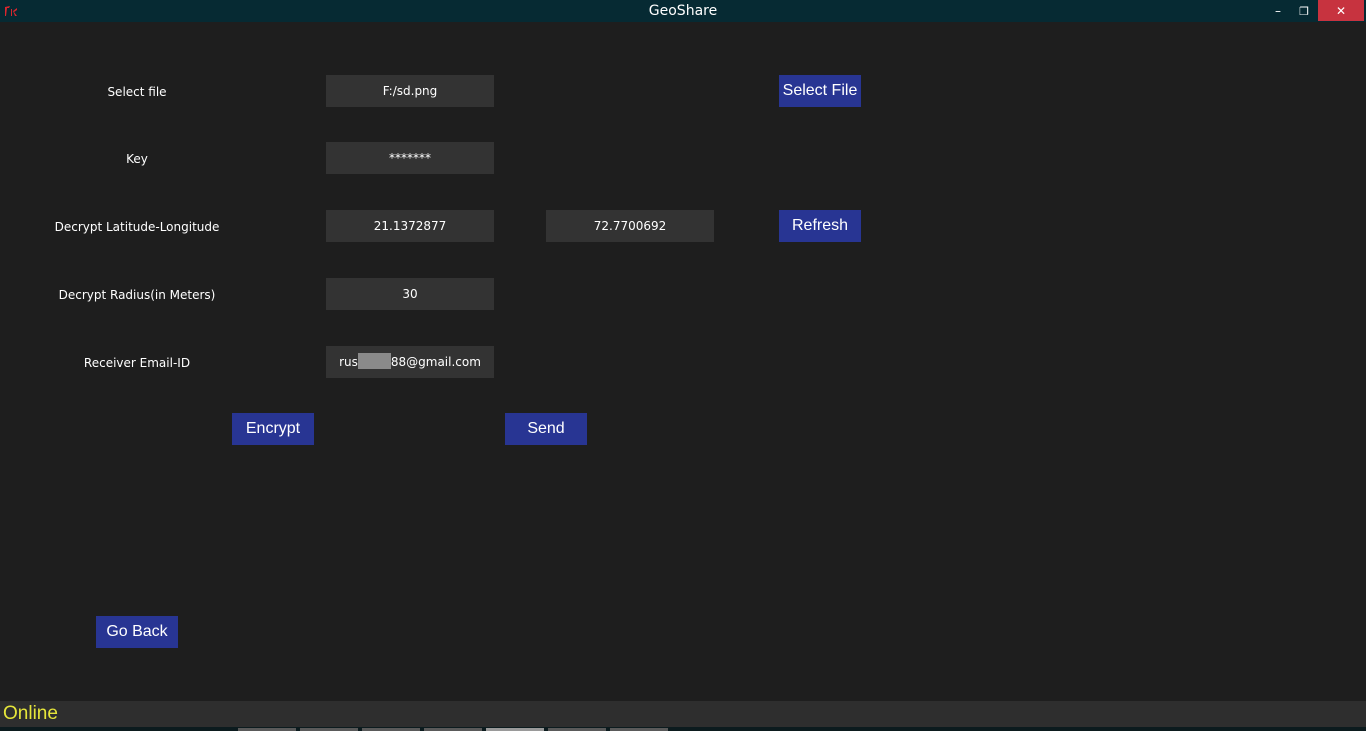  I want to click on email-prefix: rus, so click(348, 362).